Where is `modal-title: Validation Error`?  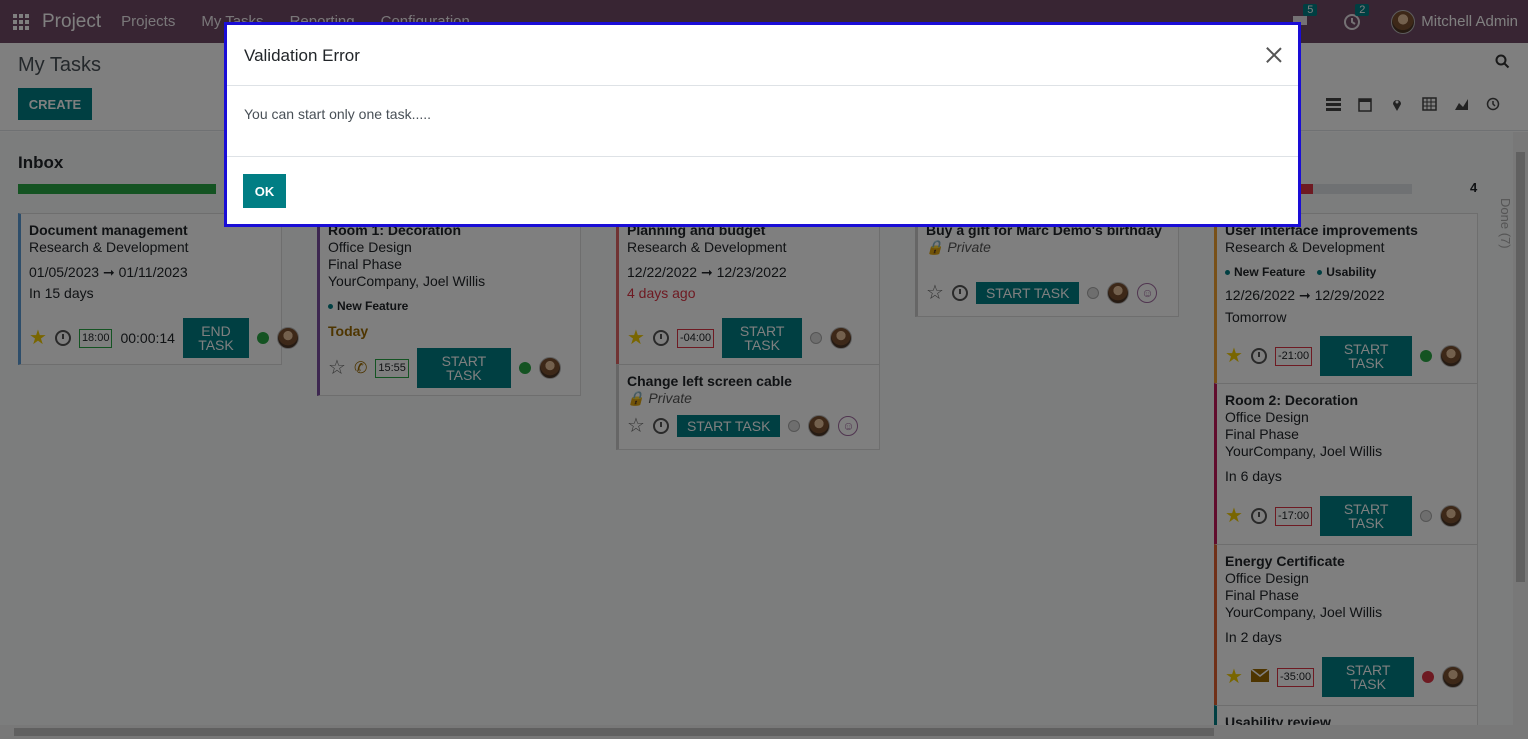
modal-title: Validation Error is located at coordinates (302, 55).